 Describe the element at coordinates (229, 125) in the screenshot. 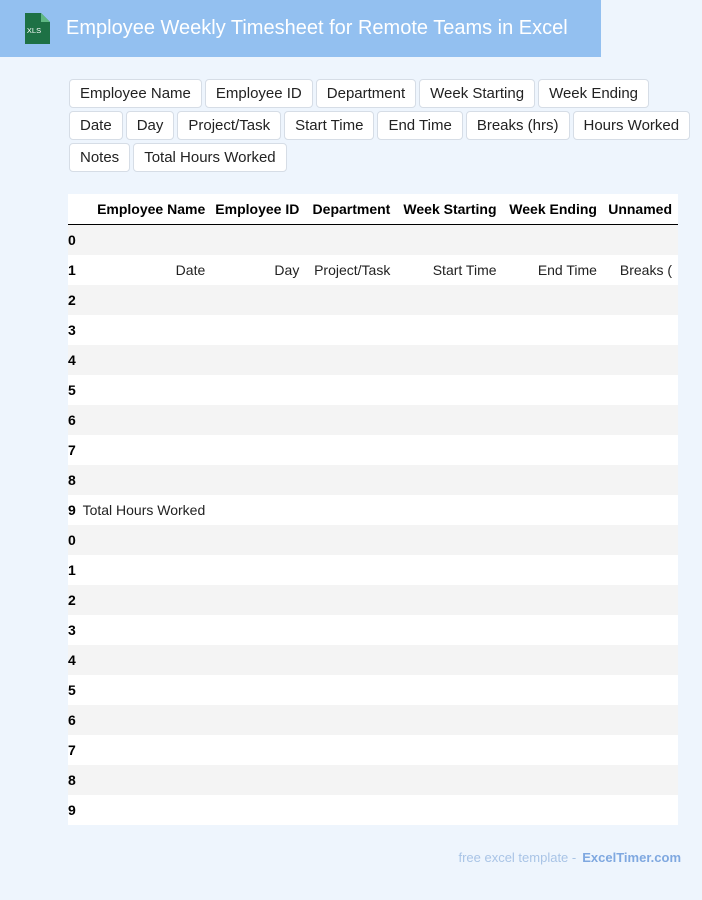

I see `column-chip: Project/Task` at that location.